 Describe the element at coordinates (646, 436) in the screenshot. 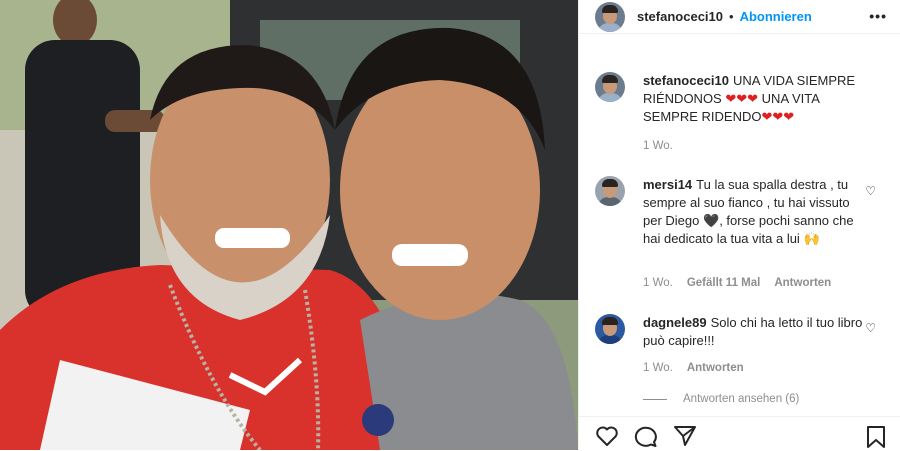

I see `comment-icon` at that location.